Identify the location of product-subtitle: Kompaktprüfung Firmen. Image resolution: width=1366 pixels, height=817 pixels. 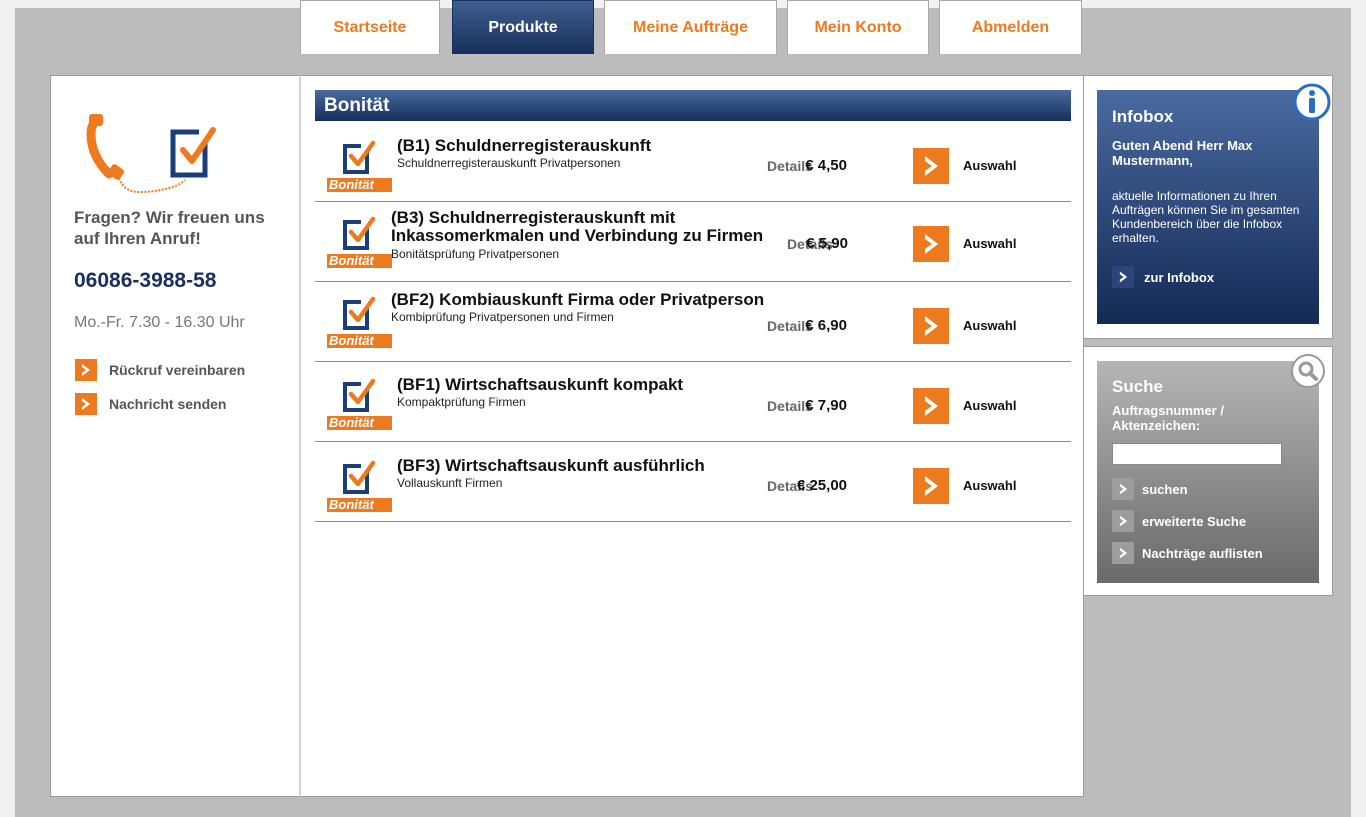
(461, 402).